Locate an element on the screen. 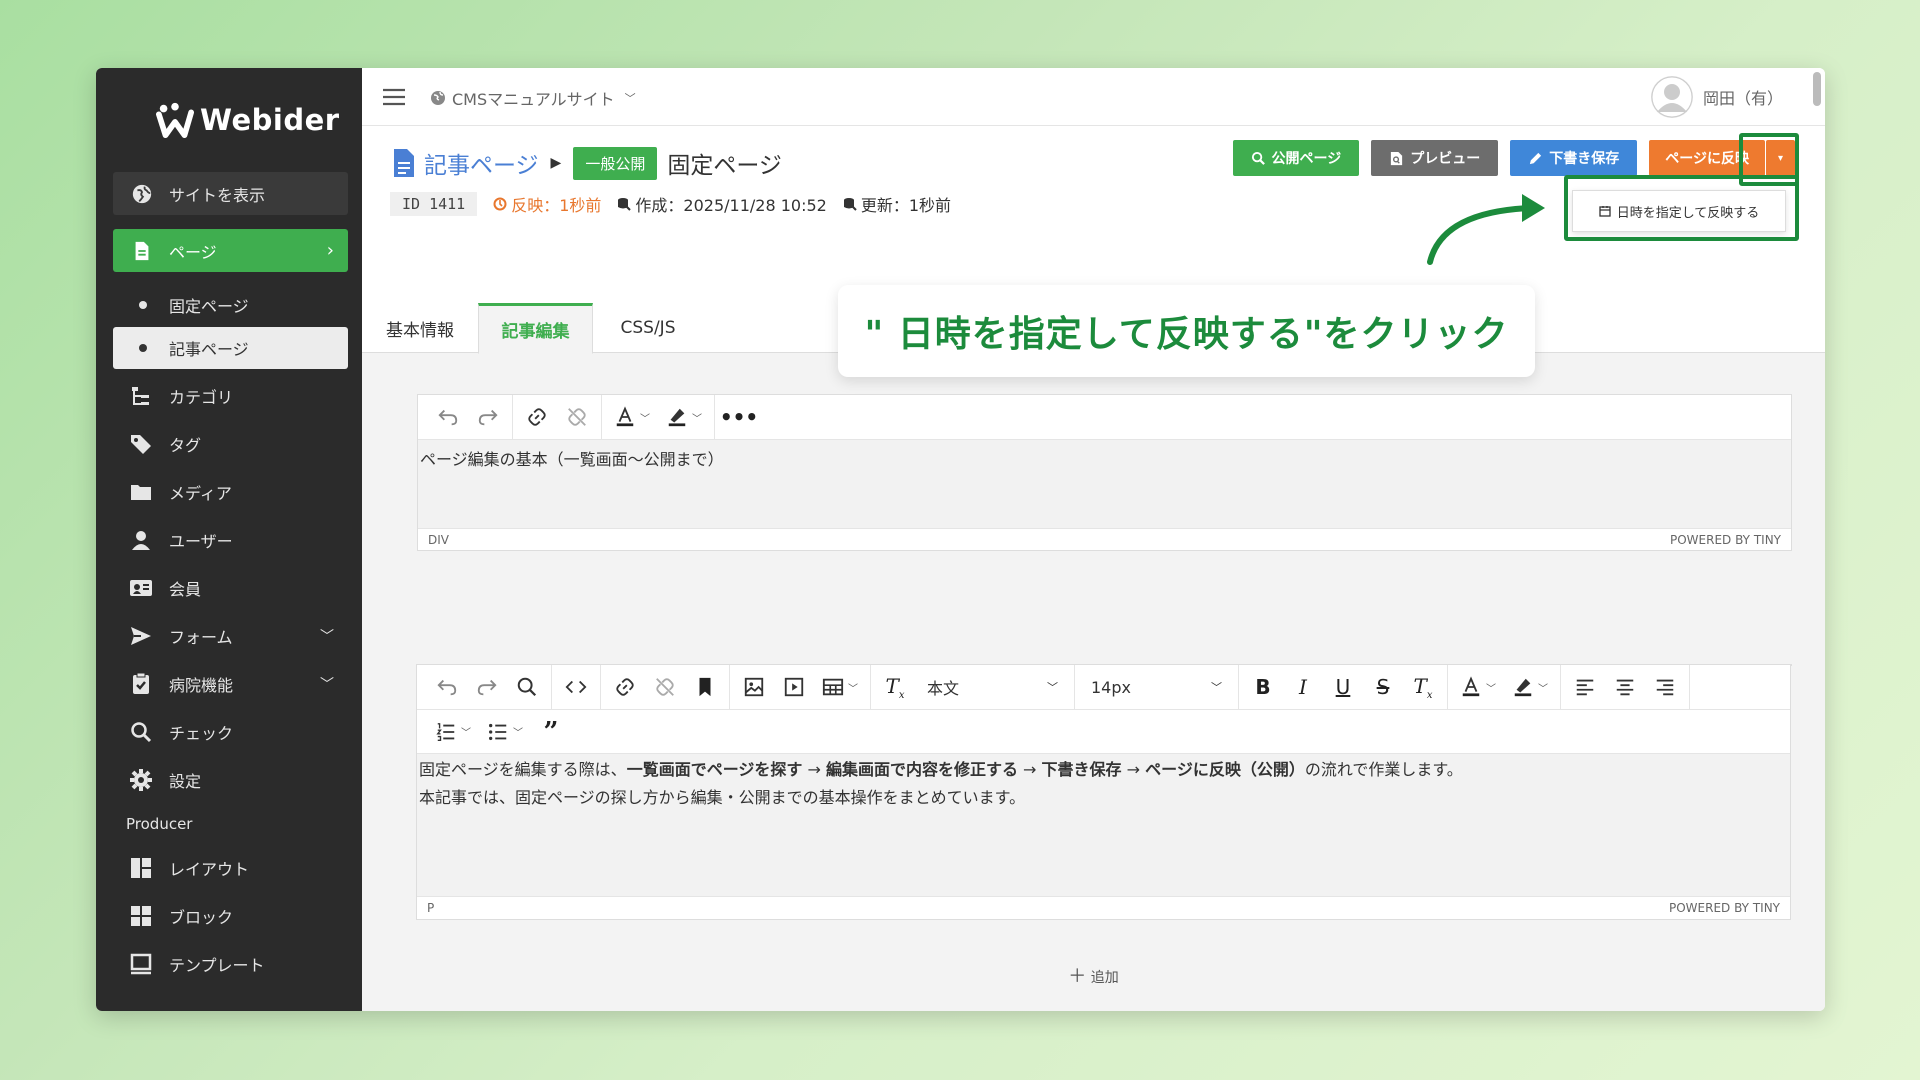 Image resolution: width=1920 pixels, height=1080 pixels. sidebar-item-category: カテゴリ is located at coordinates (230, 396).